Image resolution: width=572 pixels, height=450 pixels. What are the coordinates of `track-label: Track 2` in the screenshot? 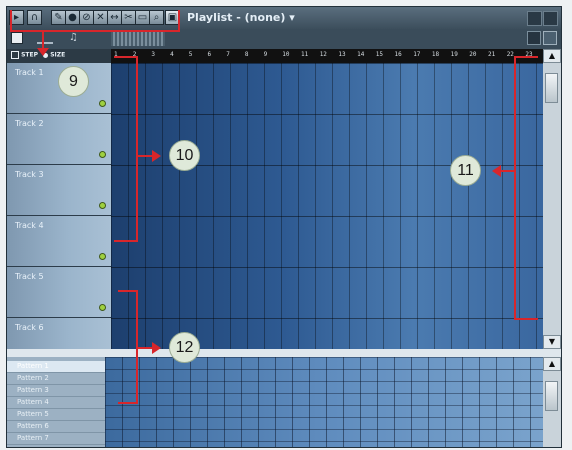 It's located at (29, 123).